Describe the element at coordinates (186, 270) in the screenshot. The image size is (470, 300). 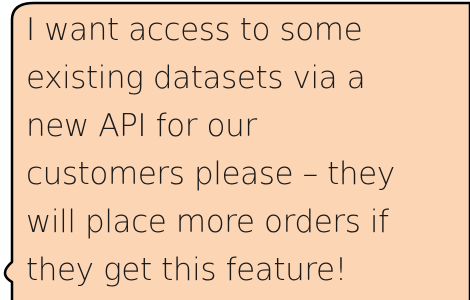
I see `bubble-line-6: they get this feature!` at that location.